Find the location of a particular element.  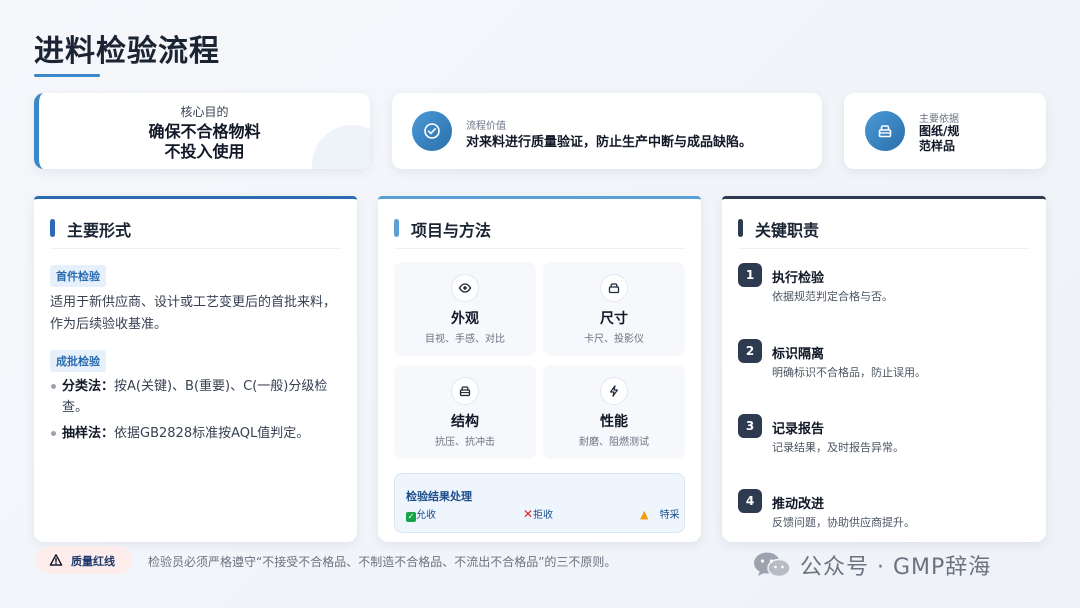

step-desc: 依据规范判定合格与否。 is located at coordinates (832, 296).